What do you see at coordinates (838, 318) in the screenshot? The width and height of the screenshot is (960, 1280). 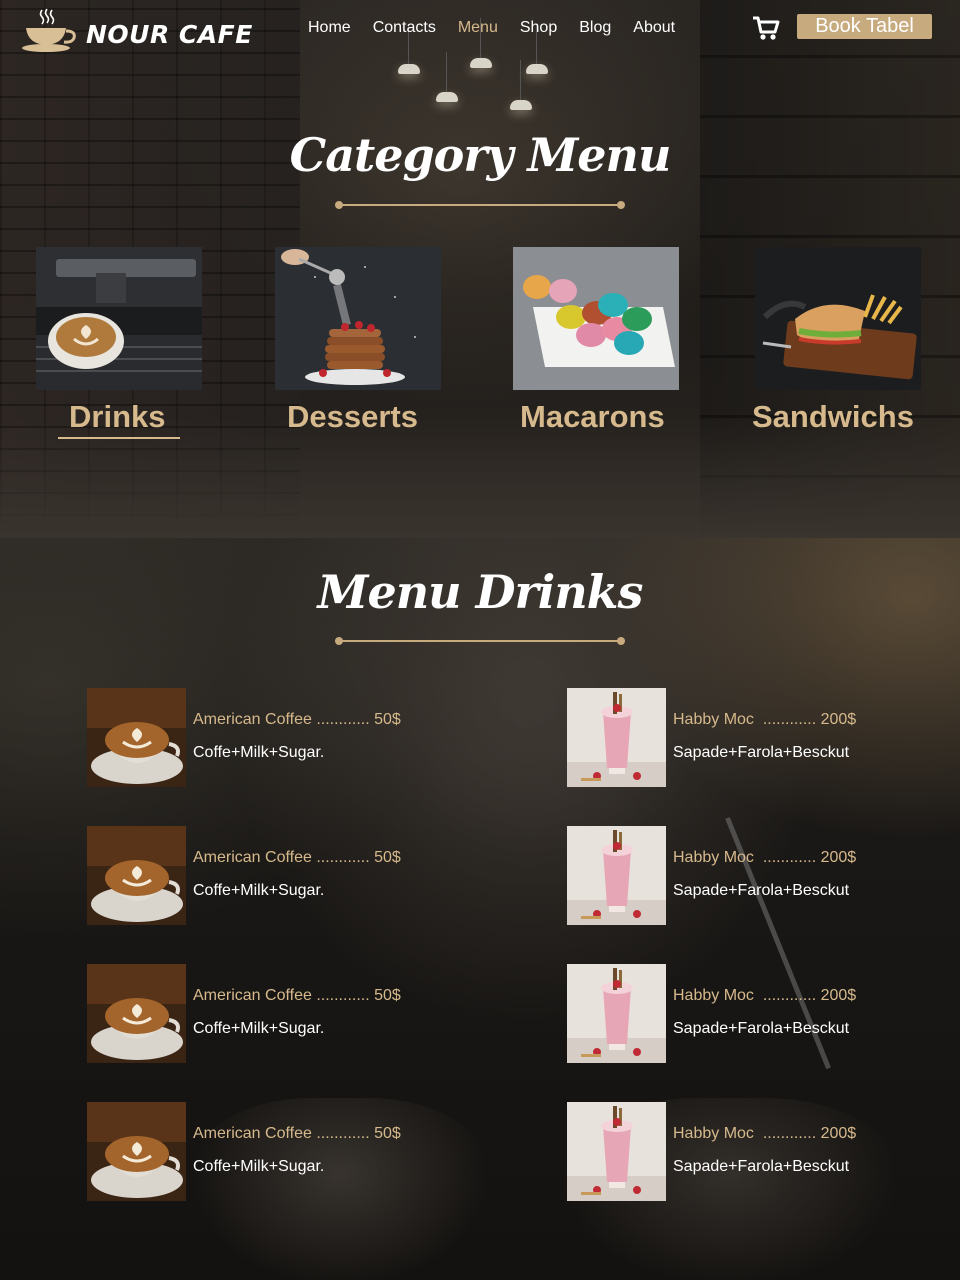 I see `category-image-sandwichs` at bounding box center [838, 318].